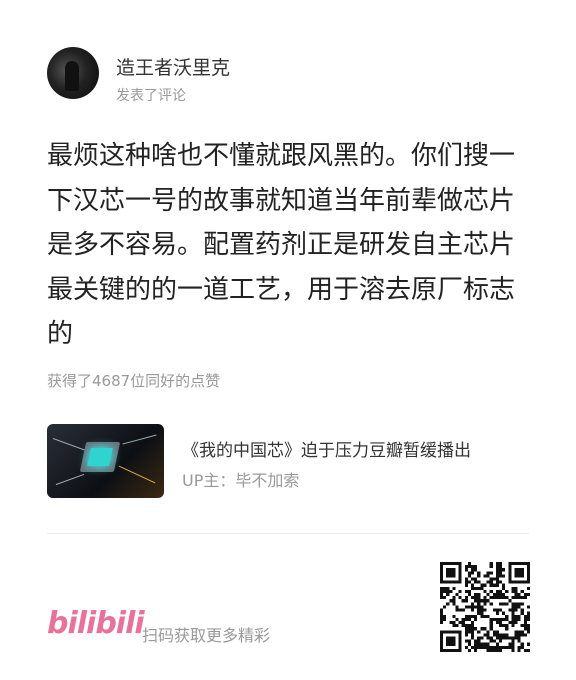 The image size is (576, 680). Describe the element at coordinates (281, 156) in the screenshot. I see `comment-line: 最烦这种啥也不懂就跟风黑的。你们搜一` at that location.